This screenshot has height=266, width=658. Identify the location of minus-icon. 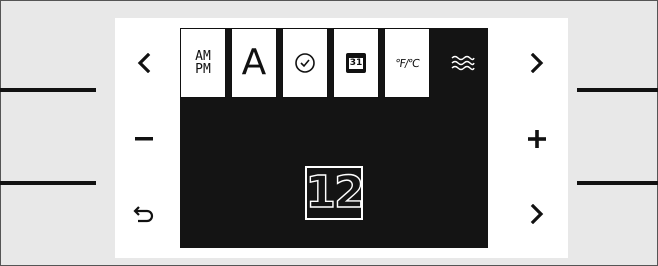
(144, 139).